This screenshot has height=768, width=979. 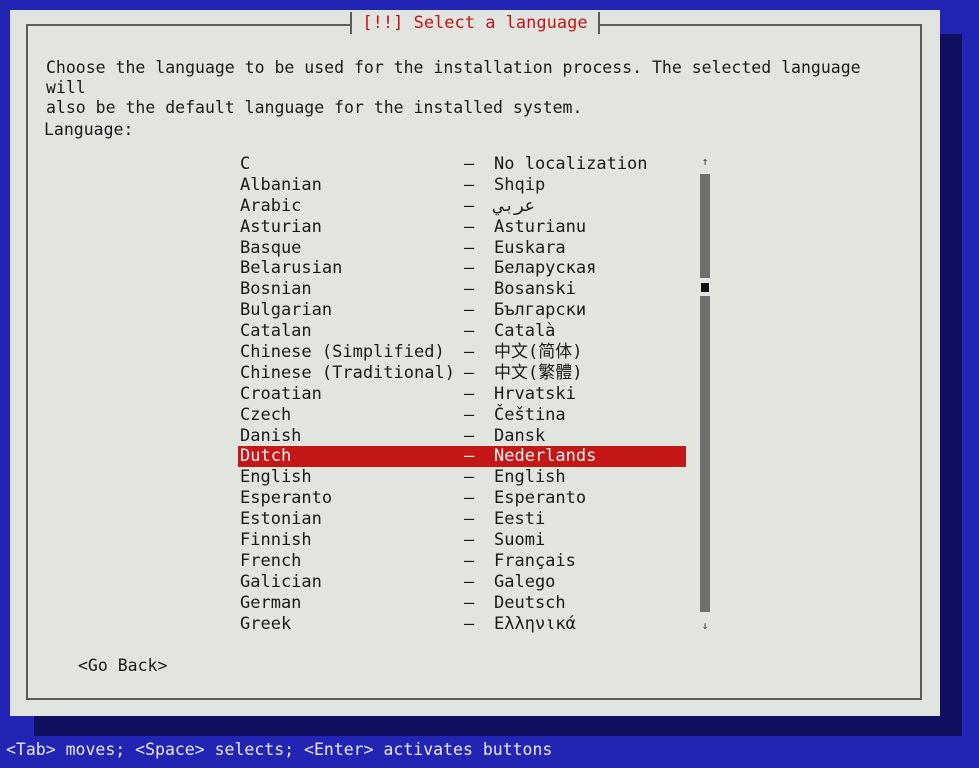 I want to click on language-native-name: عربي, so click(x=514, y=205).